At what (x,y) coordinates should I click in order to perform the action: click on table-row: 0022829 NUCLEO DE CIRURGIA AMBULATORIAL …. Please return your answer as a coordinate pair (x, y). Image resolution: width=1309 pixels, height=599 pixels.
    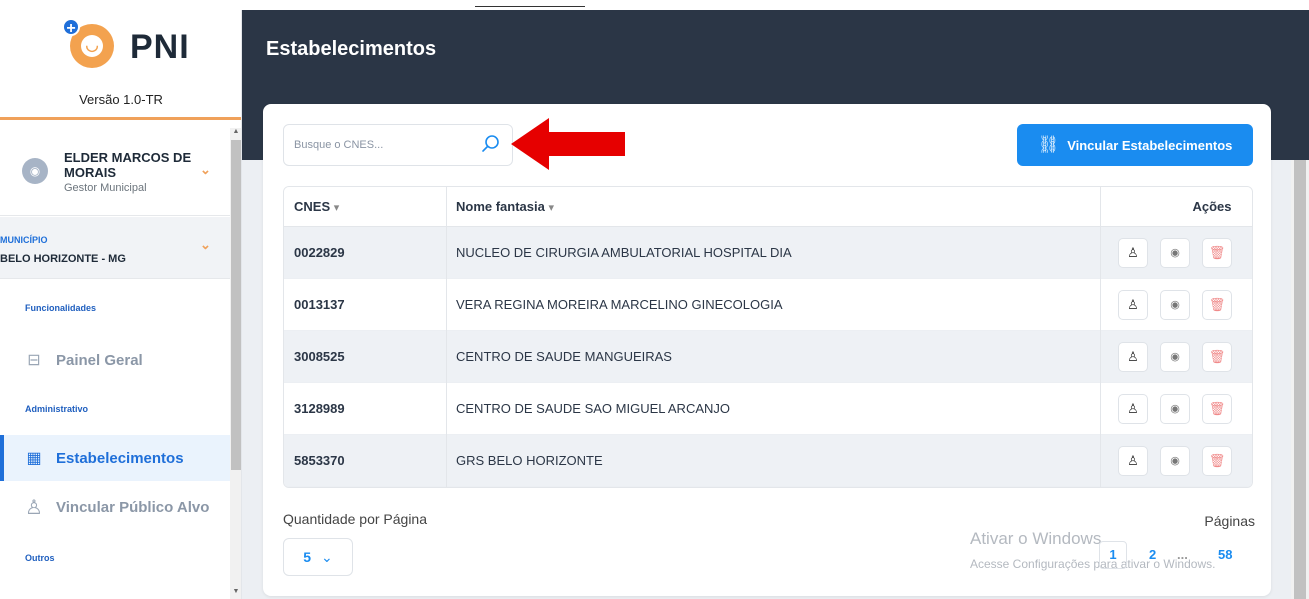
    Looking at the image, I should click on (768, 253).